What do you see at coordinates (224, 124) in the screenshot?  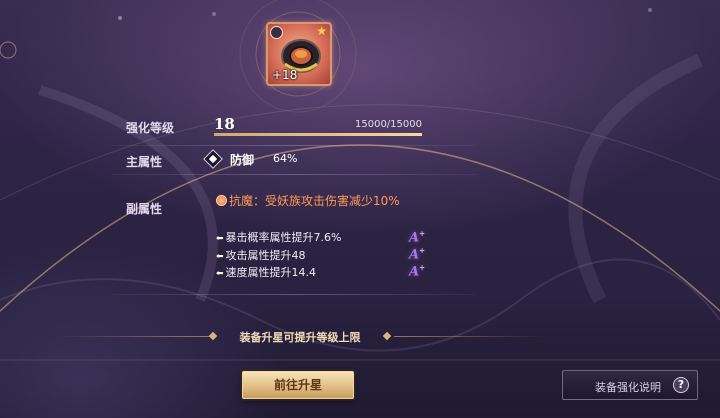 I see `enhance-level-value: 18` at bounding box center [224, 124].